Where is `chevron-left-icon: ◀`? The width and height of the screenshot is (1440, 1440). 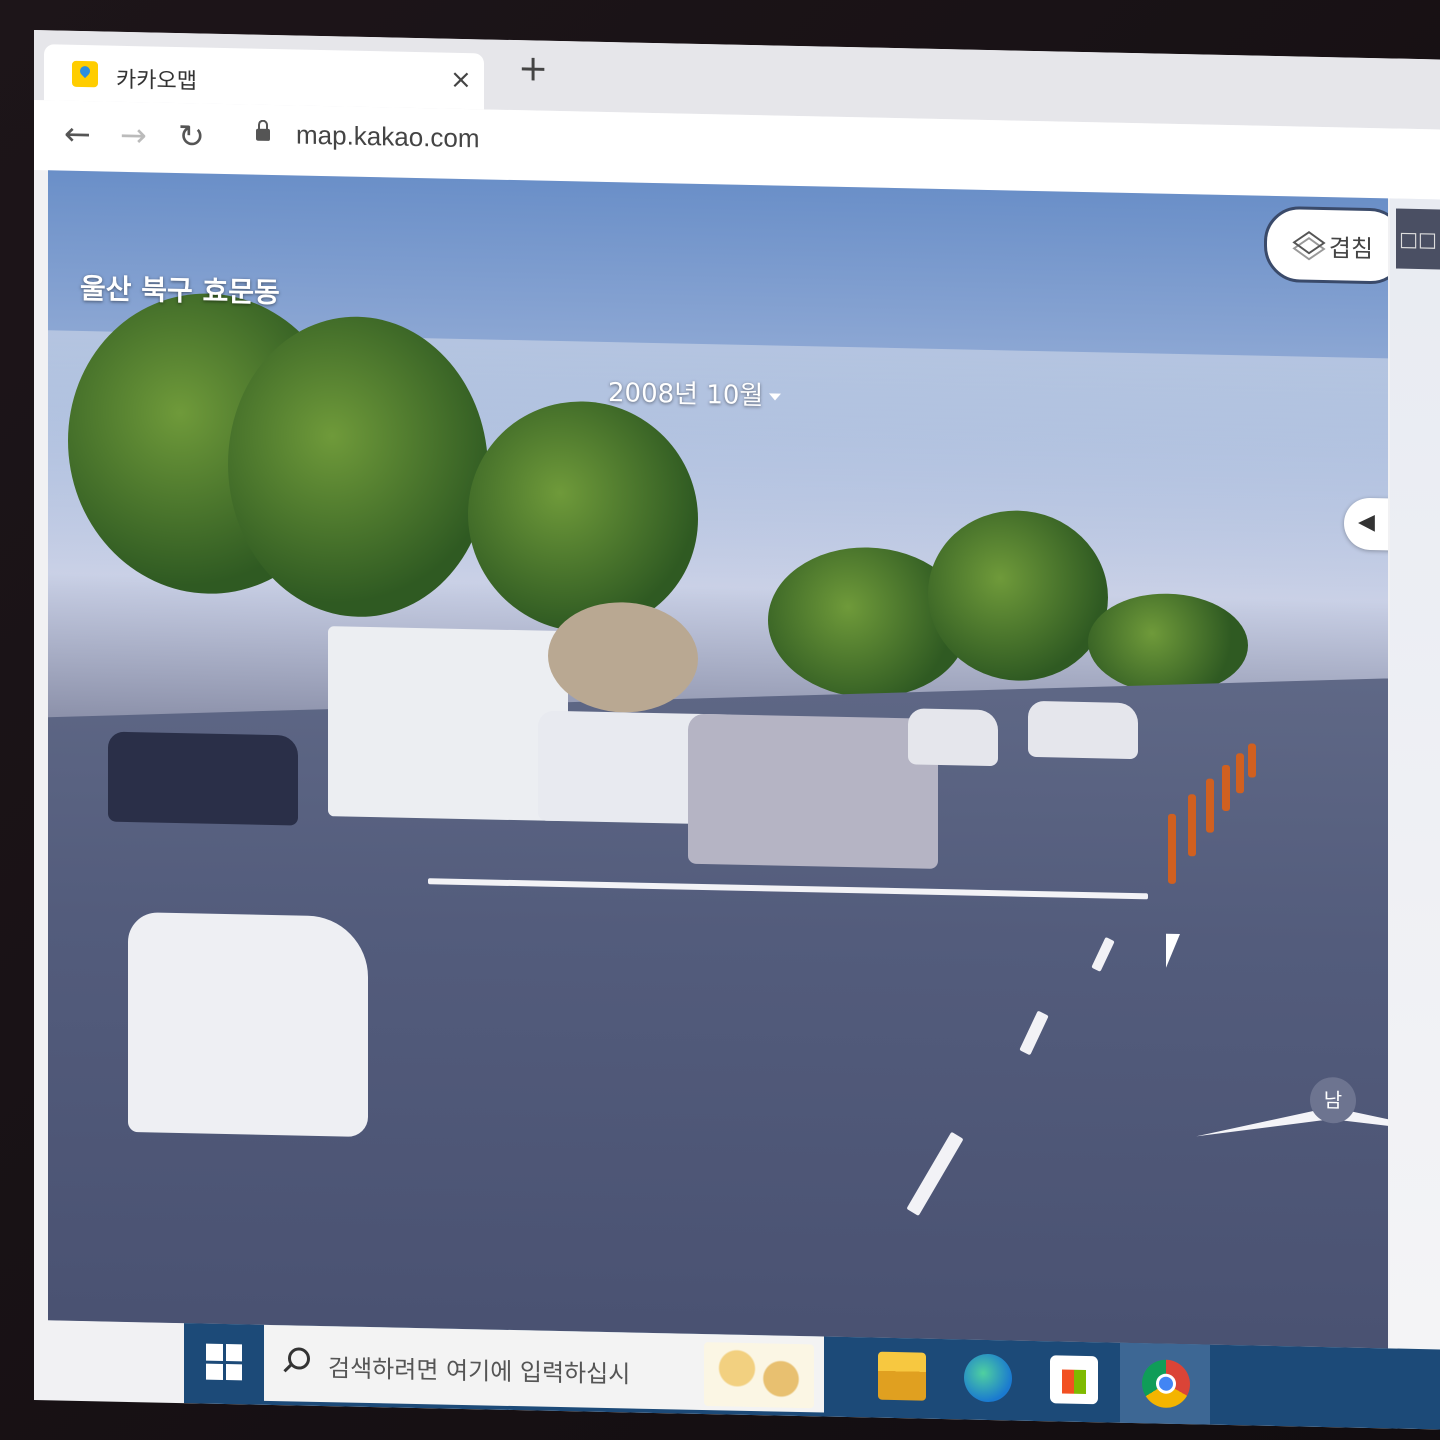
chevron-left-icon: ◀ is located at coordinates (1366, 522).